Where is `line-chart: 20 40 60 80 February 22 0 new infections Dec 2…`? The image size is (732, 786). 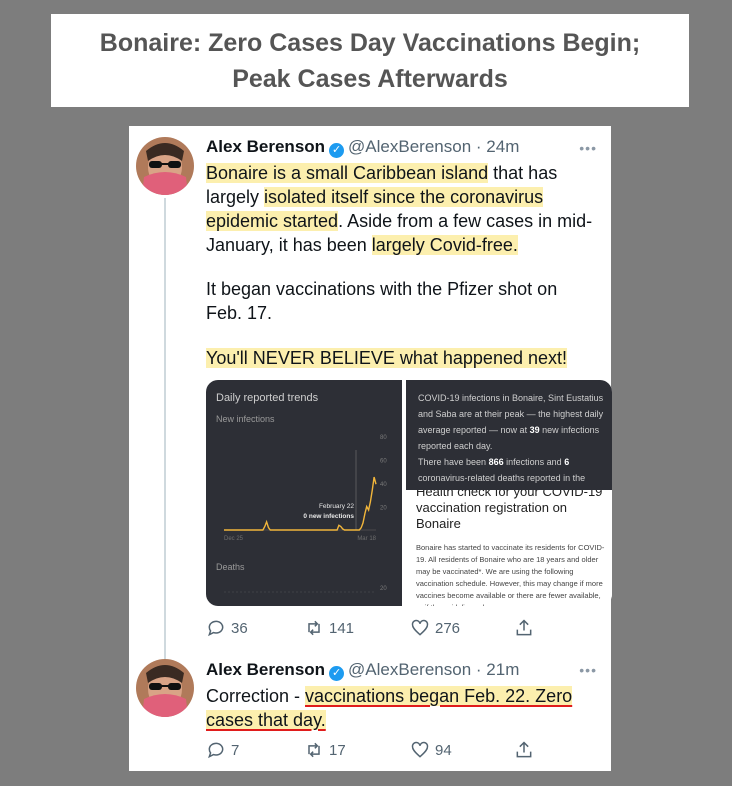
line-chart: 20 40 60 80 February 22 0 new infections Dec 2… is located at coordinates (305, 514).